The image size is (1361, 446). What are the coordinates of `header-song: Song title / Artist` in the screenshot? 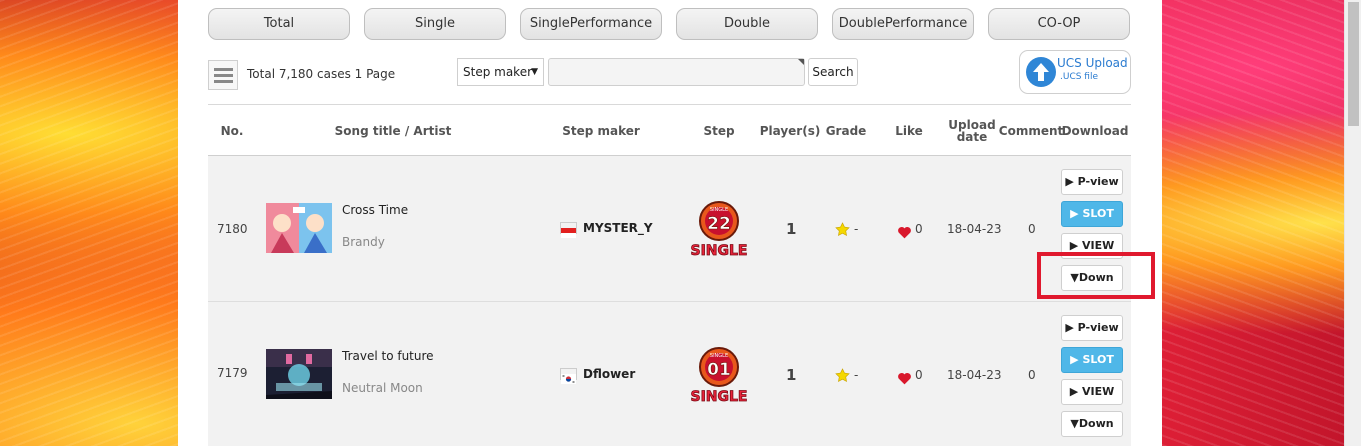 It's located at (393, 131).